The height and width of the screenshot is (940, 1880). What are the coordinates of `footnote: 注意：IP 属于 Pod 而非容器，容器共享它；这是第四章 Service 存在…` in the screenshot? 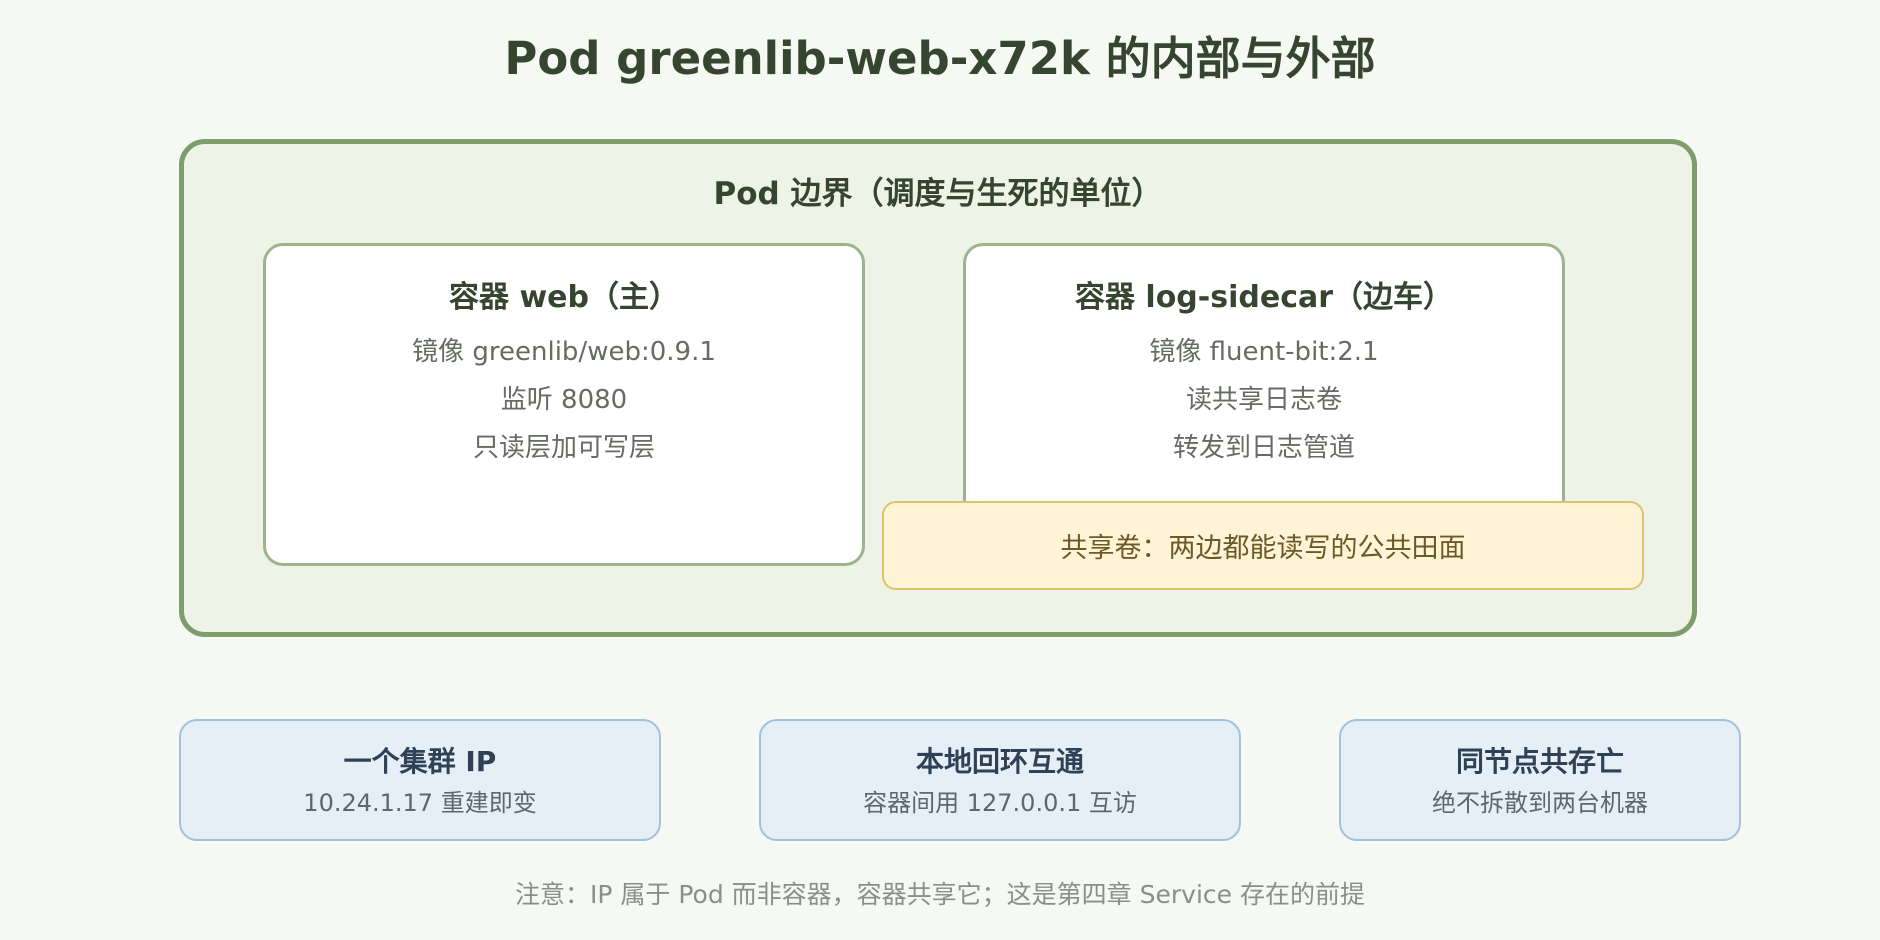 It's located at (940, 894).